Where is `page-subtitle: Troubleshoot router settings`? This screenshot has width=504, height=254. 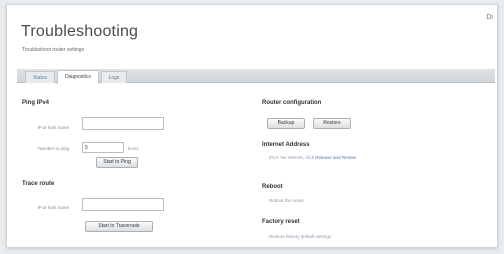 page-subtitle: Troubleshoot router settings is located at coordinates (53, 50).